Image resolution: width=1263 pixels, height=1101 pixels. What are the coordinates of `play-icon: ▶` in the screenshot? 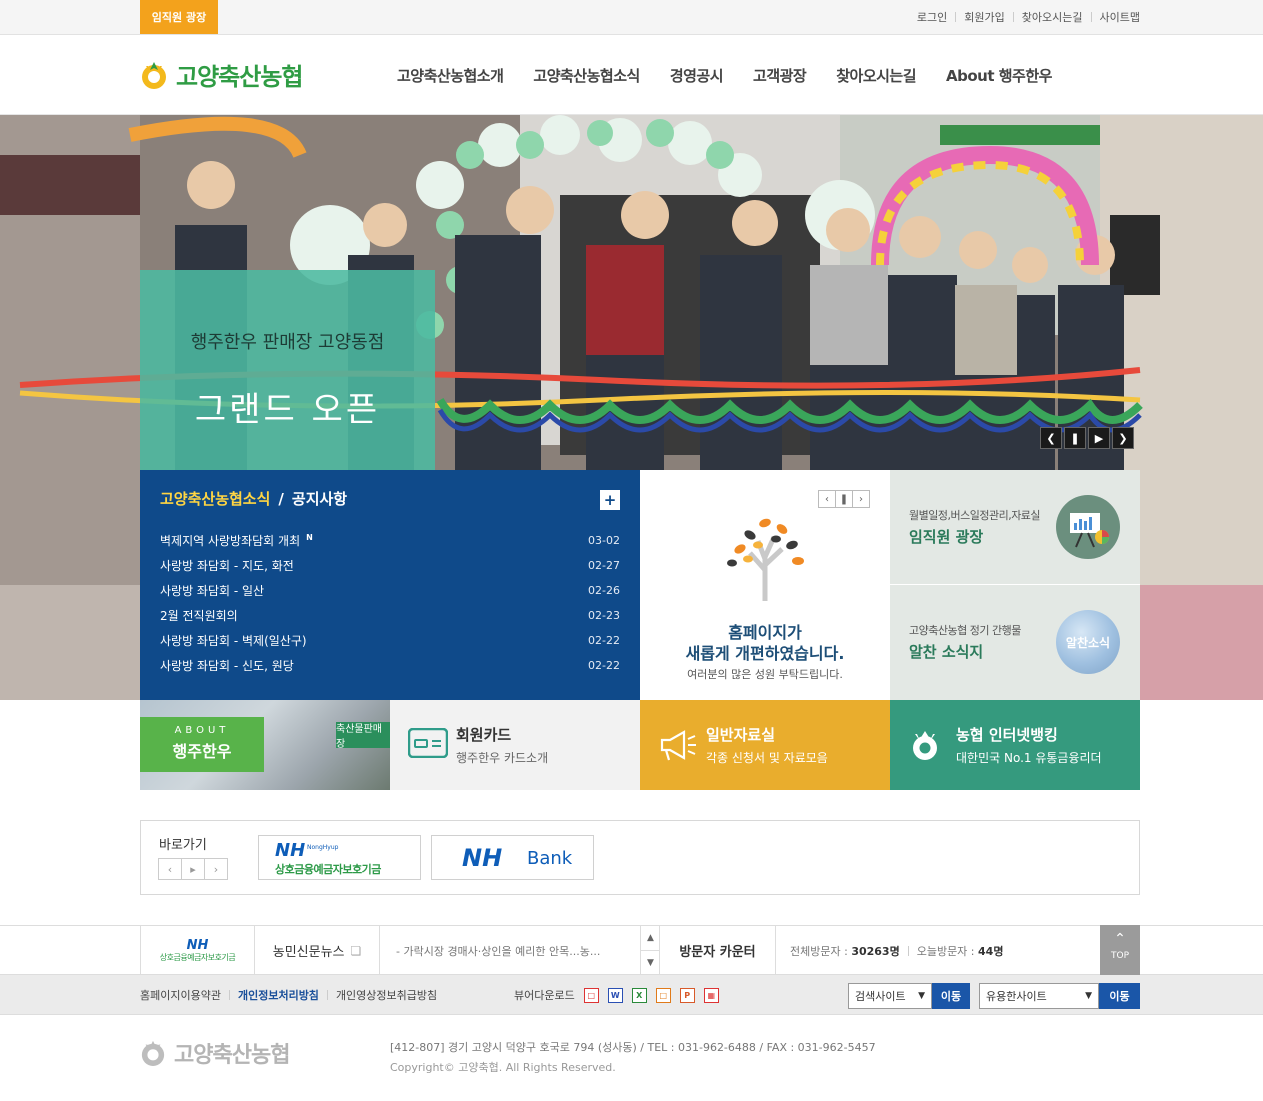 It's located at (1099, 438).